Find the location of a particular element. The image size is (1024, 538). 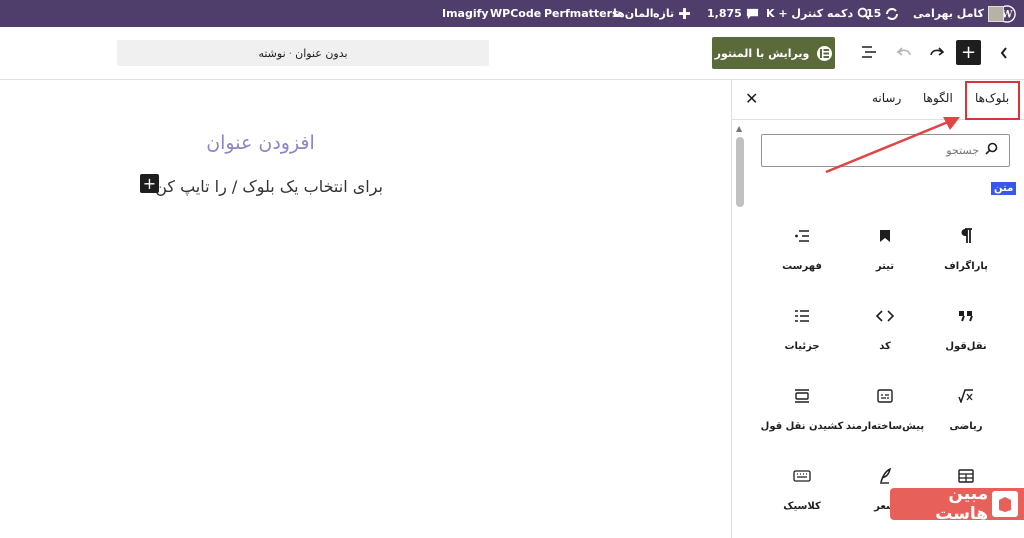

user-name: کامل بهرامی is located at coordinates (948, 13).